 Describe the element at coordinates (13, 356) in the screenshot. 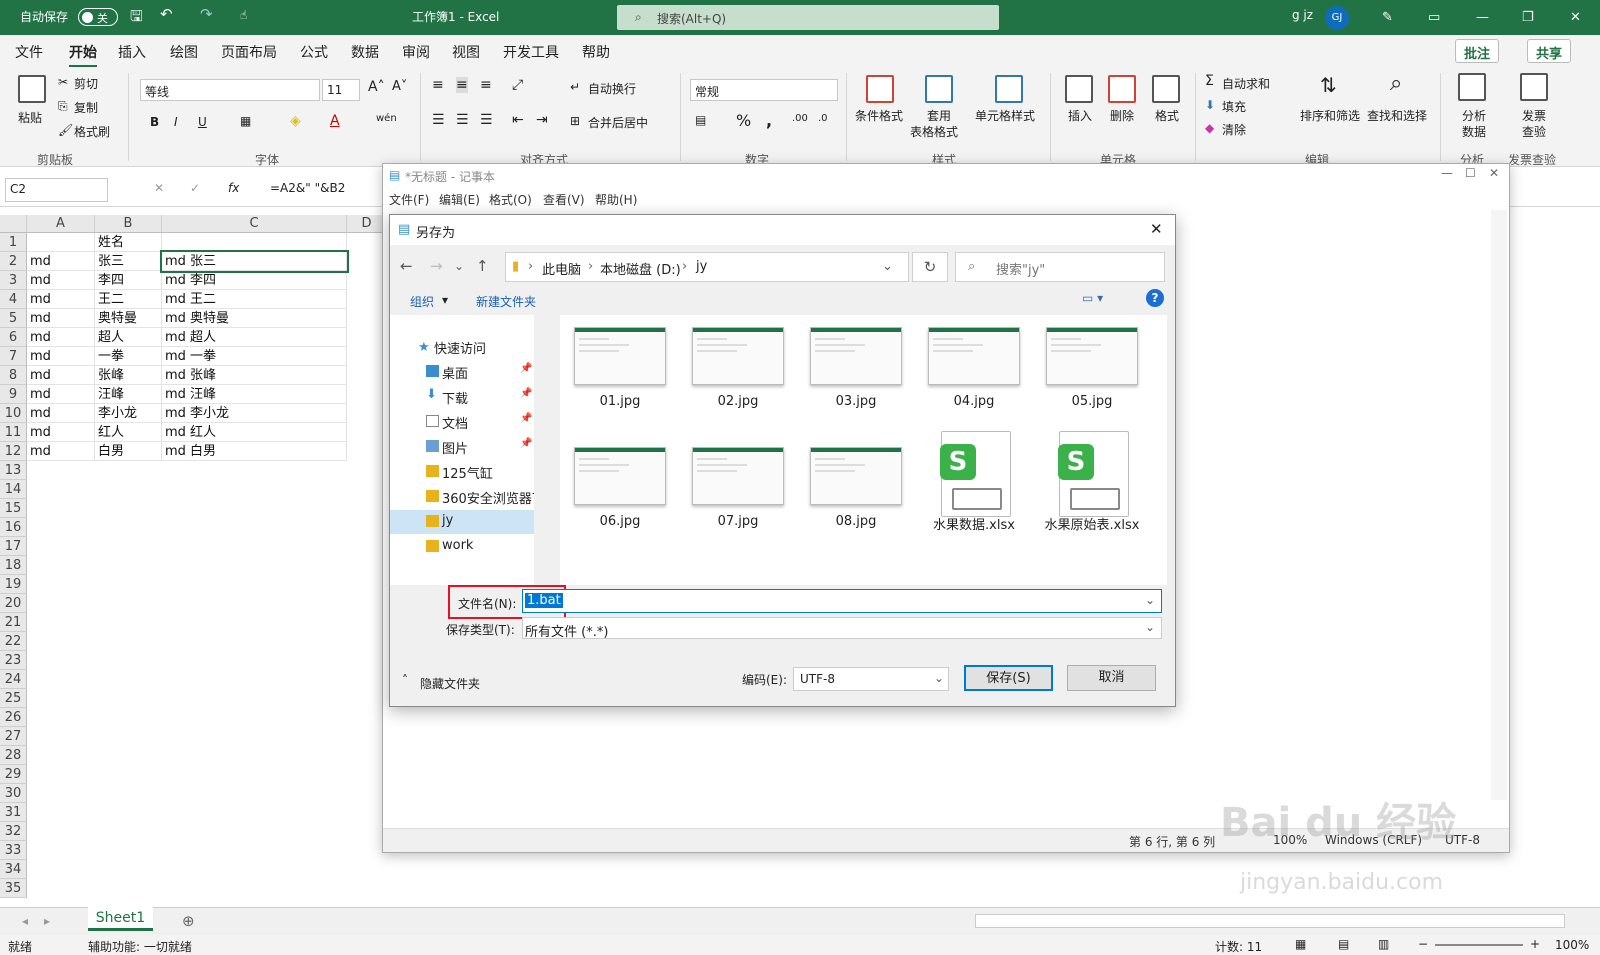

I see `row-header: 7` at that location.